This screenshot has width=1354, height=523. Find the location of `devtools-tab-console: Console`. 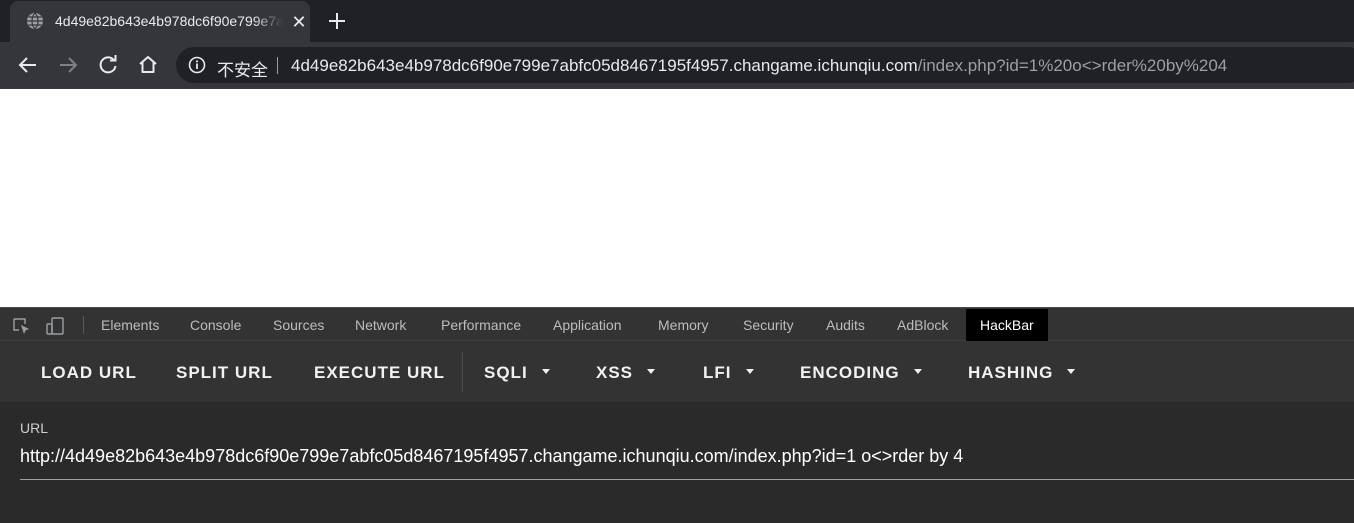

devtools-tab-console: Console is located at coordinates (215, 325).